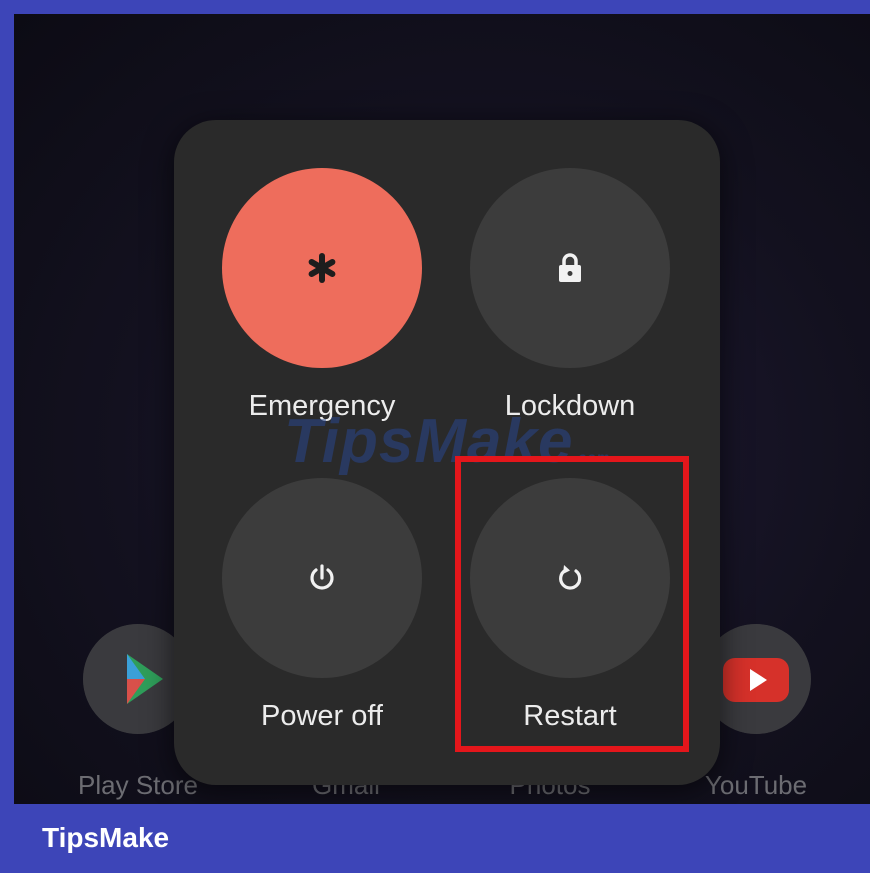 The image size is (870, 873). What do you see at coordinates (572, 604) in the screenshot?
I see `restart-highlight-box` at bounding box center [572, 604].